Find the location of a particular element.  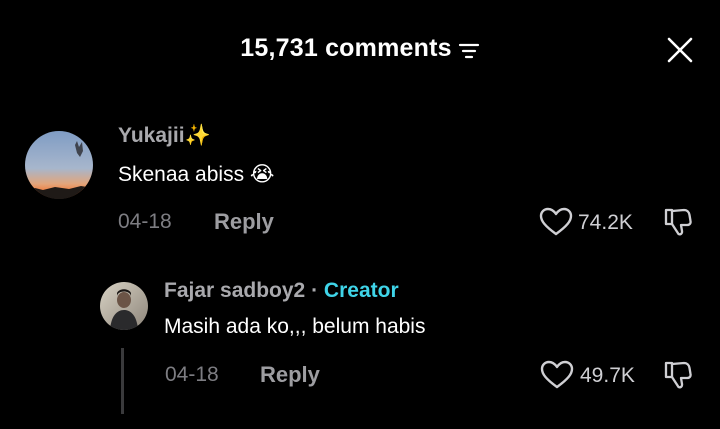

comment-text: Skenaa abiss 😭 is located at coordinates (196, 174).